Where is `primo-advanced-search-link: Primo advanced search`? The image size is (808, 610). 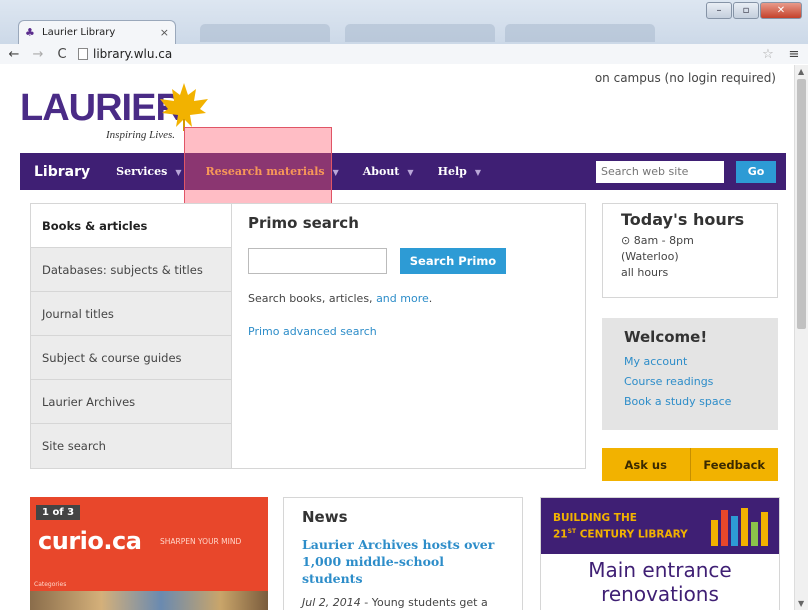 primo-advanced-search-link: Primo advanced search is located at coordinates (408, 331).